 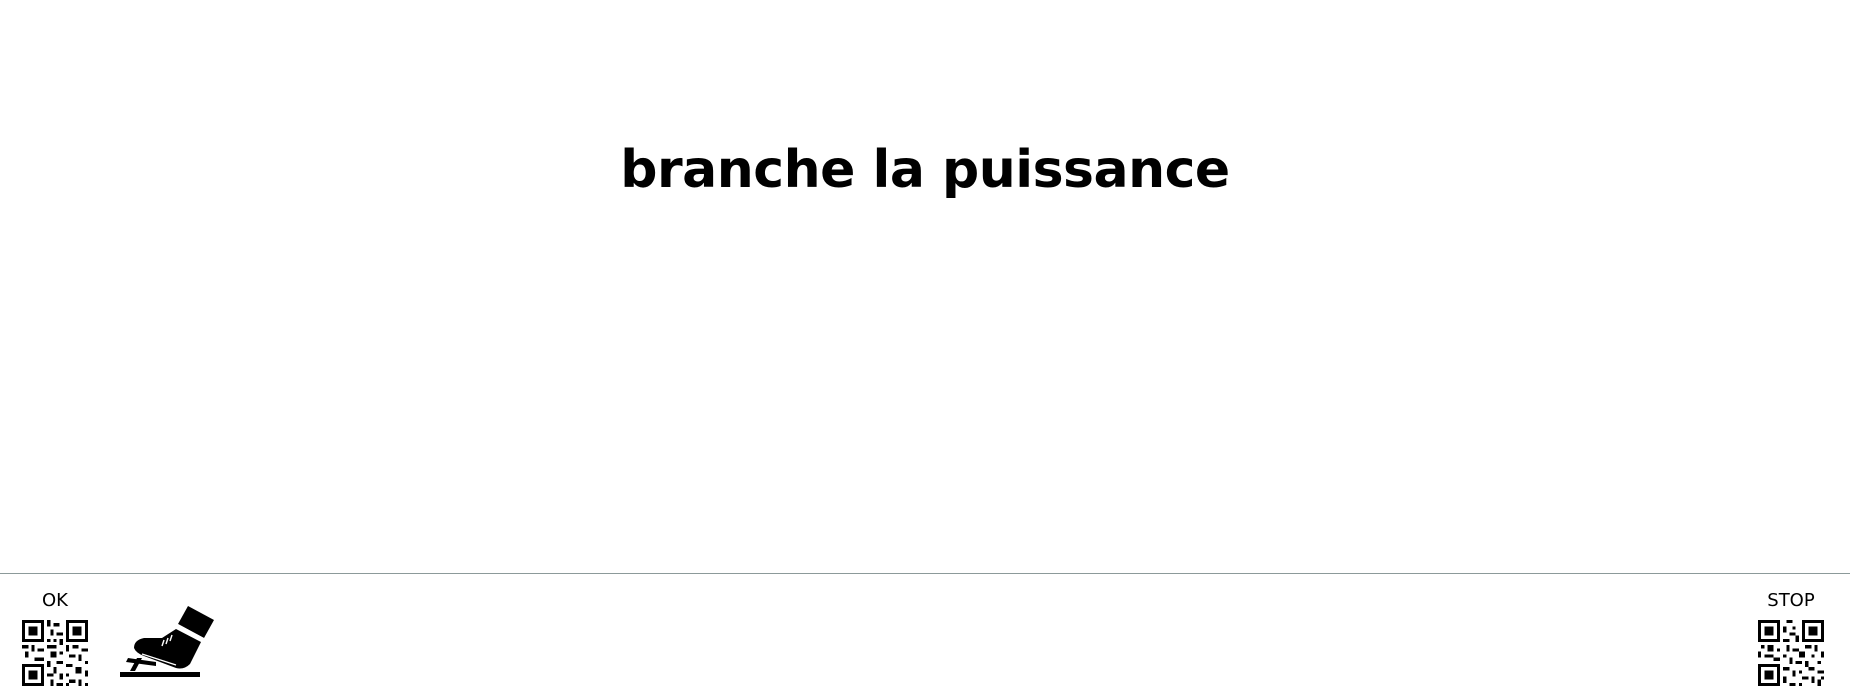 What do you see at coordinates (925, 573) in the screenshot?
I see `footer-divider` at bounding box center [925, 573].